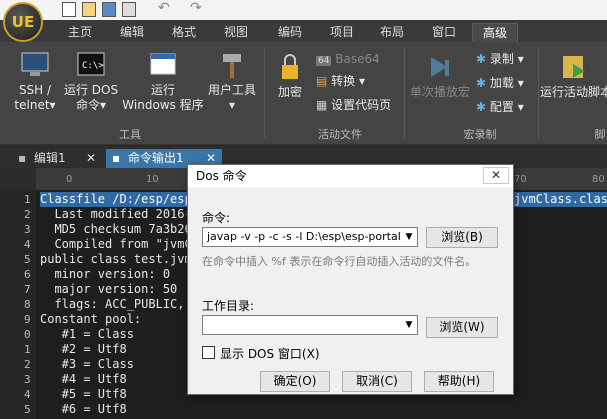 This screenshot has height=419, width=607. I want to click on dialog-close-button: ✕, so click(496, 175).